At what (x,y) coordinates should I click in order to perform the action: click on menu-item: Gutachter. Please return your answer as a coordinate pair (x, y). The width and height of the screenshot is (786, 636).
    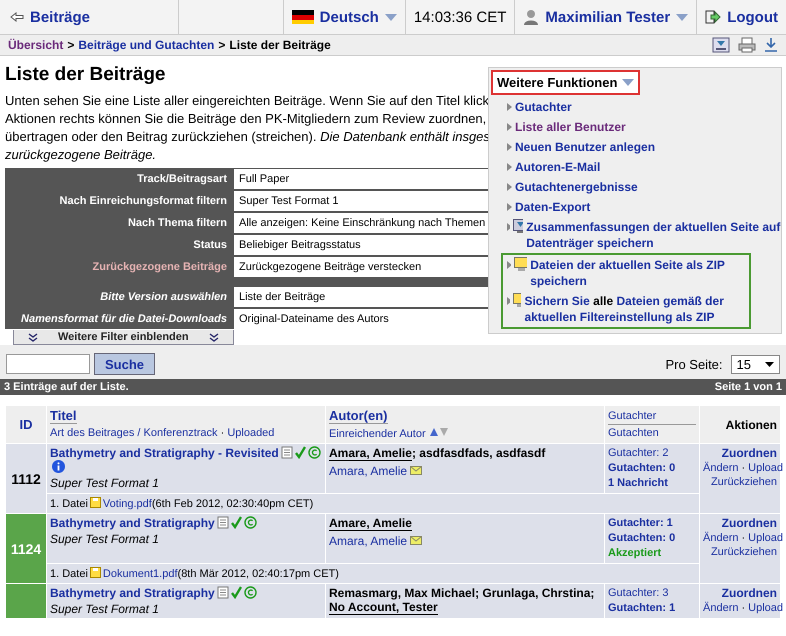
    Looking at the image, I should click on (543, 107).